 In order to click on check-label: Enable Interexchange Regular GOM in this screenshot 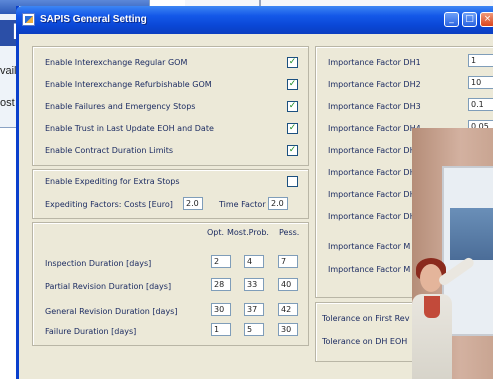, I will do `click(116, 62)`.